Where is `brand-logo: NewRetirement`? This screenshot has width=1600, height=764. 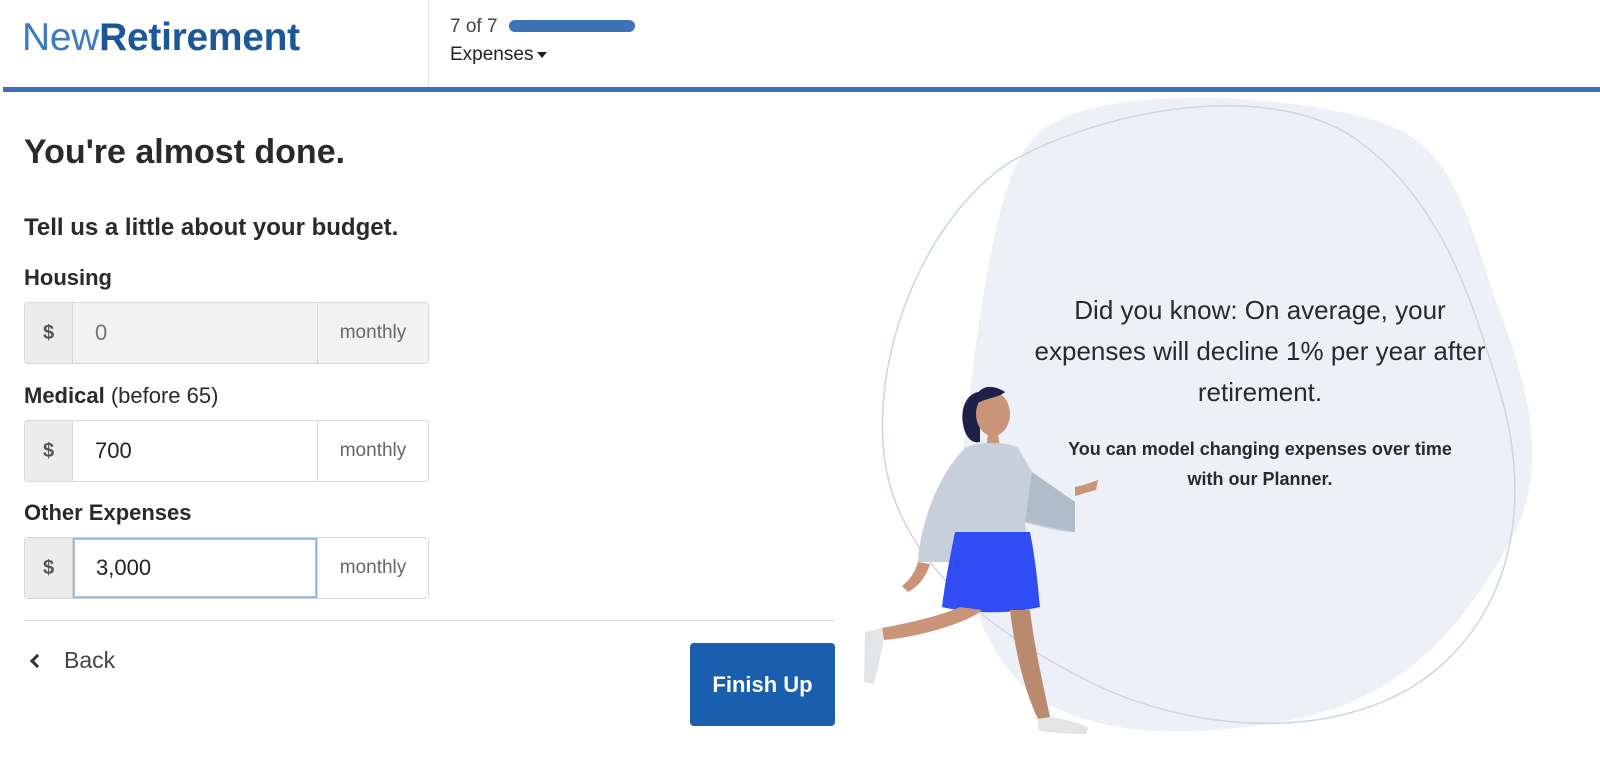 brand-logo: NewRetirement is located at coordinates (161, 38).